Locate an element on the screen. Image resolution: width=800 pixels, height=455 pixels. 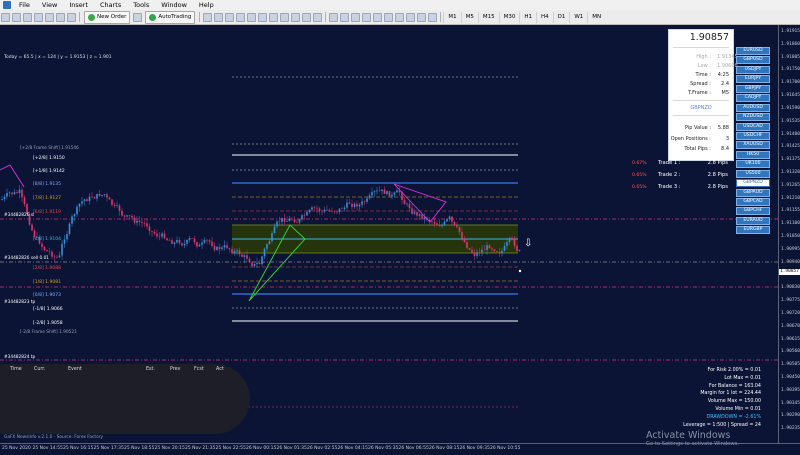
symbol-button-cadjpy: CADJPY is located at coordinates (753, 98).